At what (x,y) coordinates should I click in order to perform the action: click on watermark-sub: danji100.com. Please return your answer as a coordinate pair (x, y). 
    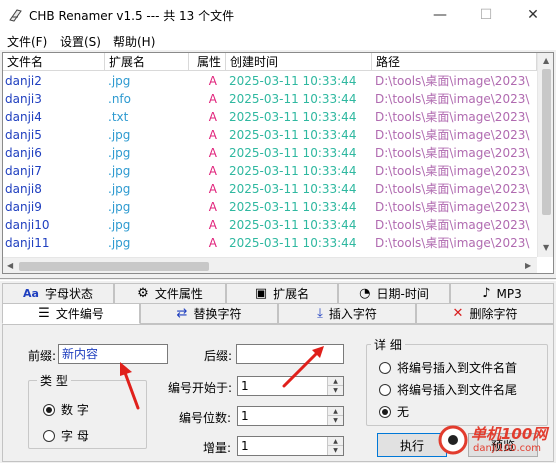
    Looking at the image, I should click on (507, 448).